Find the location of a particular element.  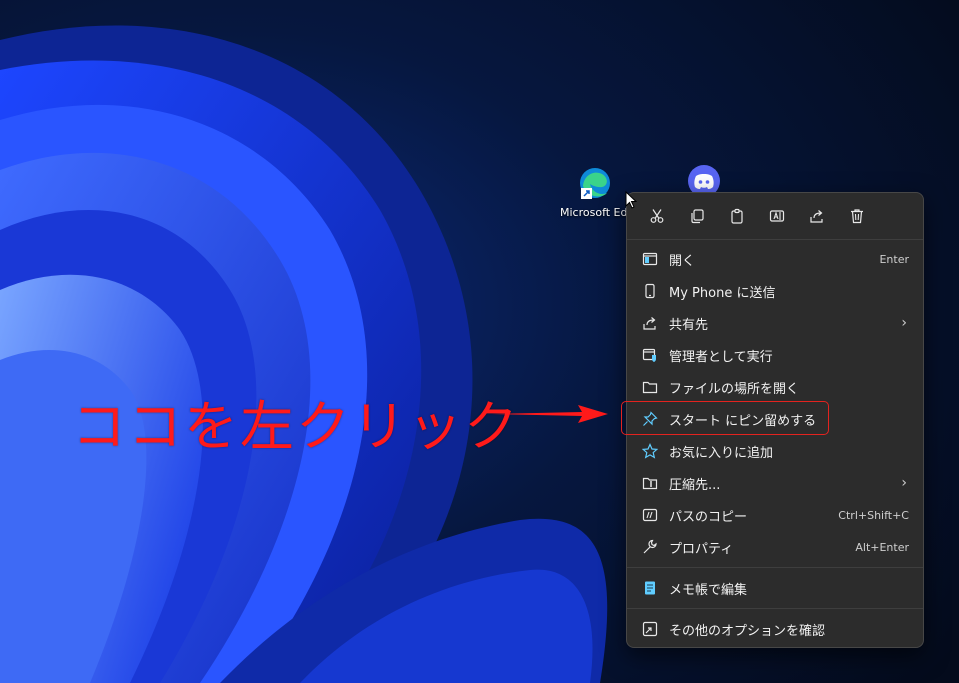

annotation-arrow-icon is located at coordinates (550, 414).